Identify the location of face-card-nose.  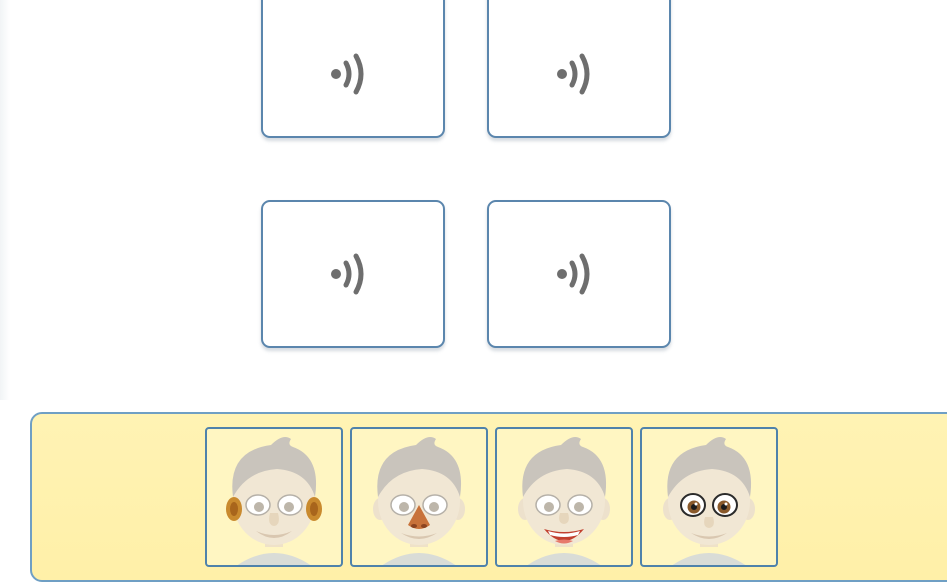
(419, 497).